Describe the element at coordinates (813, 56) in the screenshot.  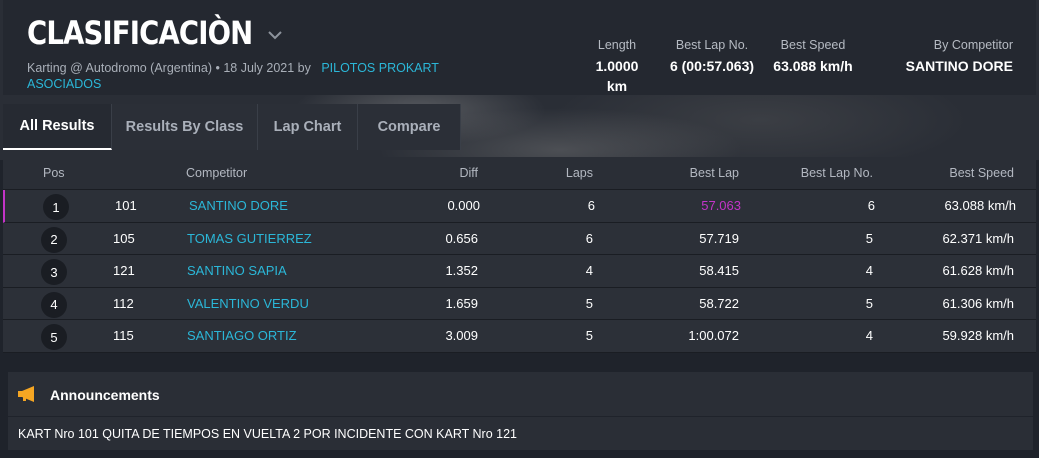
I see `stat-best-speed: Best Speed 63.088 km/h` at that location.